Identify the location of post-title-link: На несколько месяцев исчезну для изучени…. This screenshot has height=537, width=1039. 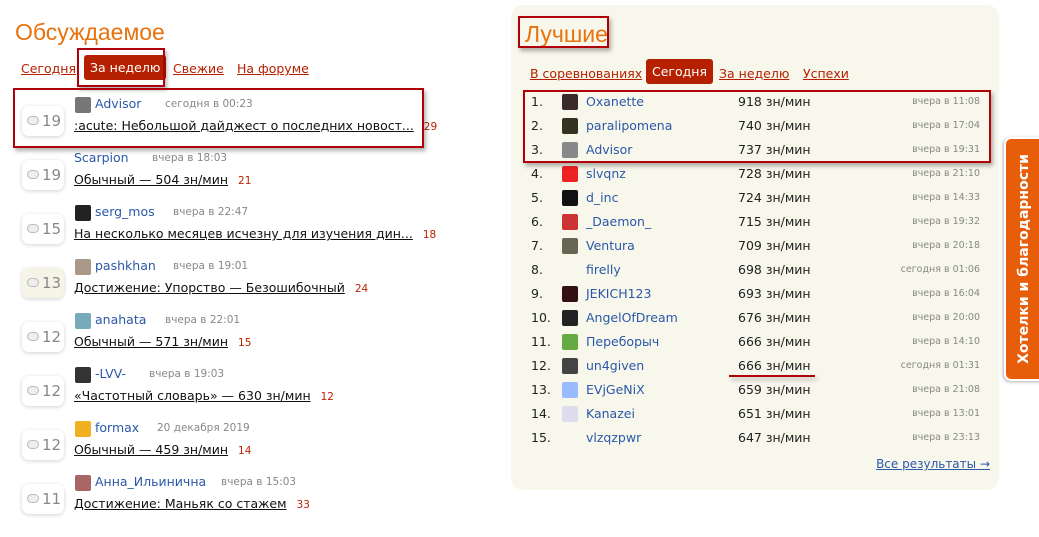
(255, 233).